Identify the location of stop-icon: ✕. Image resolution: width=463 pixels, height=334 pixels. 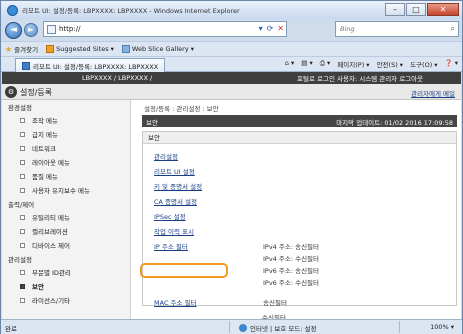
(280, 28).